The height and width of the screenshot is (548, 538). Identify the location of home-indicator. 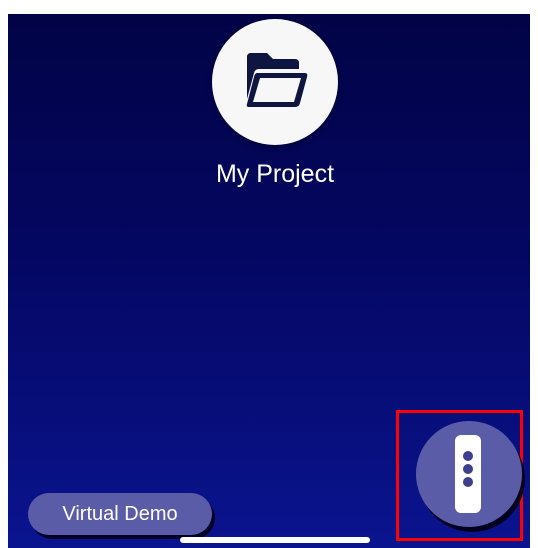
(275, 540).